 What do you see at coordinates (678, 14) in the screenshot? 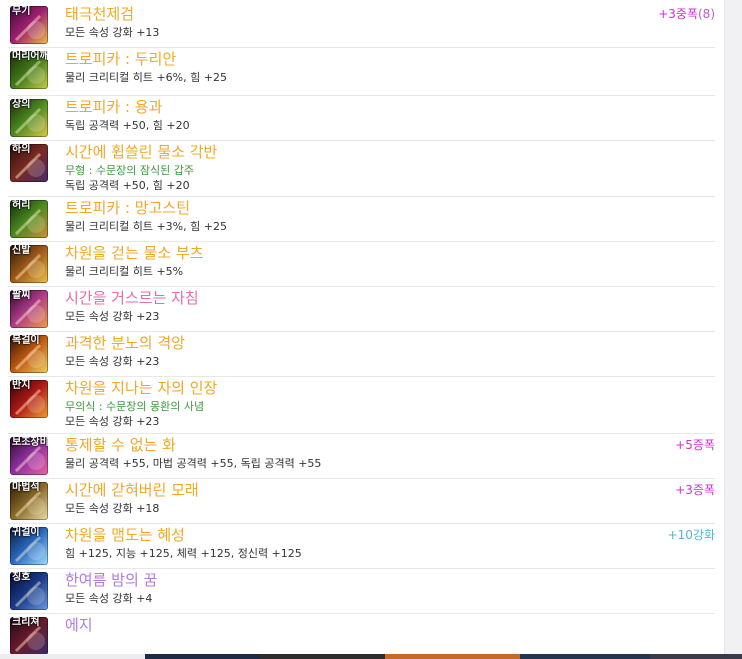
I see `upgrade-value: +3중폭` at bounding box center [678, 14].